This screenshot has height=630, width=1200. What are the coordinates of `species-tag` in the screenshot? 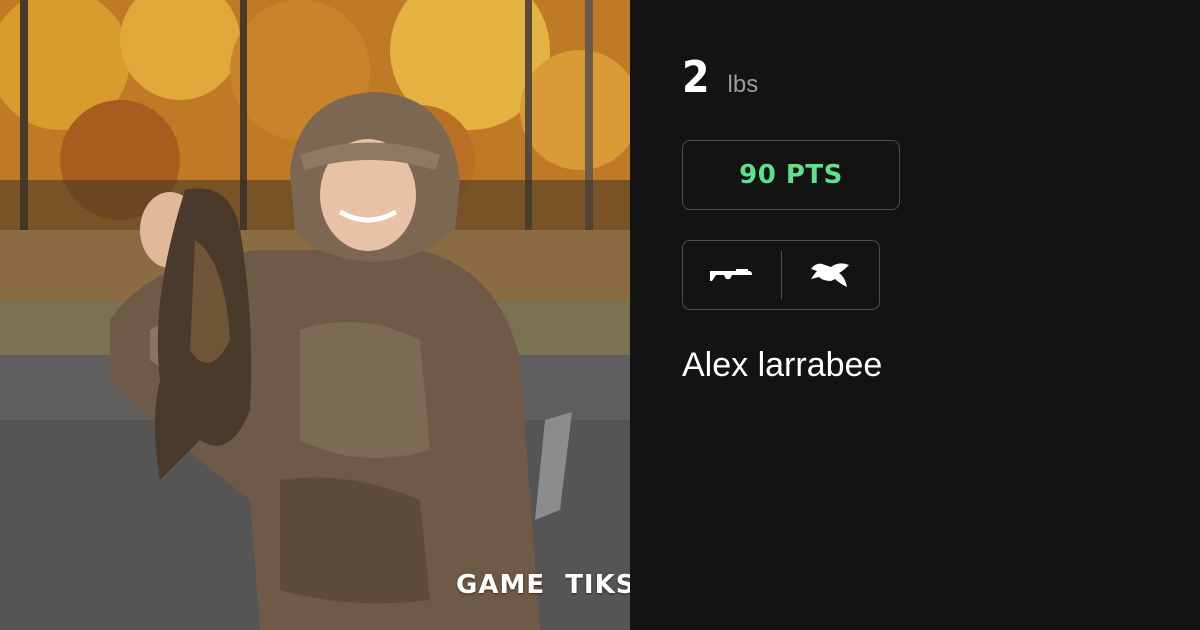 It's located at (831, 275).